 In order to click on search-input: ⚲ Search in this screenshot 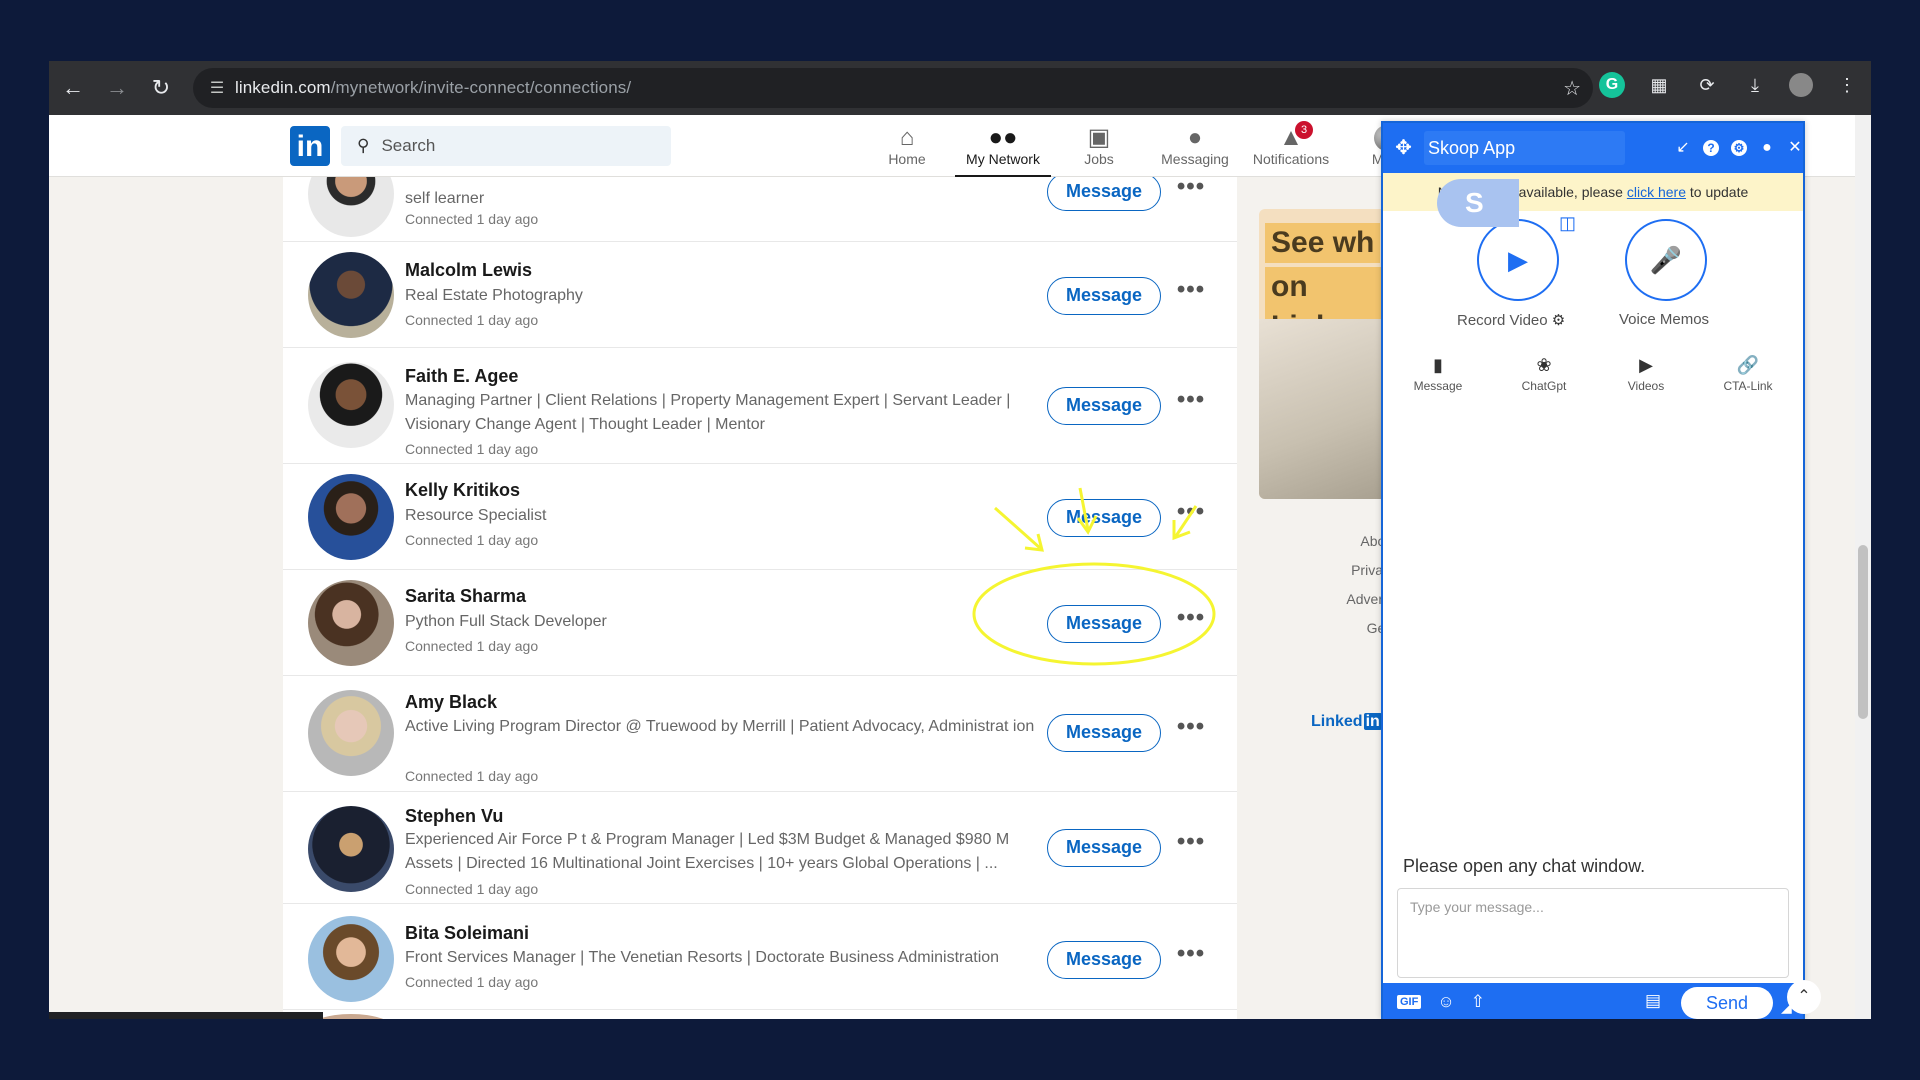, I will do `click(506, 146)`.